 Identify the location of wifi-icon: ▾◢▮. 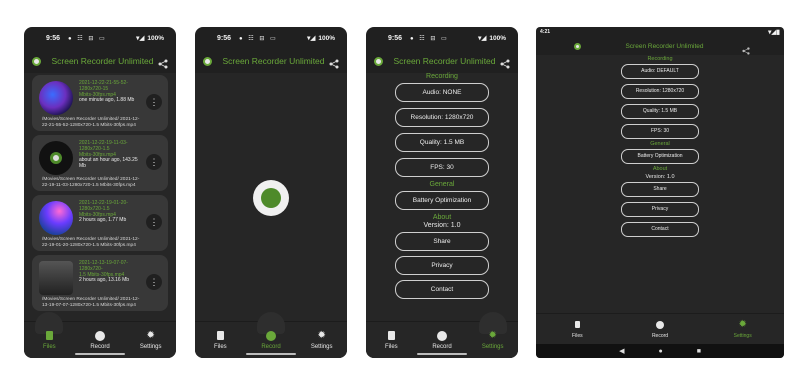
(774, 32).